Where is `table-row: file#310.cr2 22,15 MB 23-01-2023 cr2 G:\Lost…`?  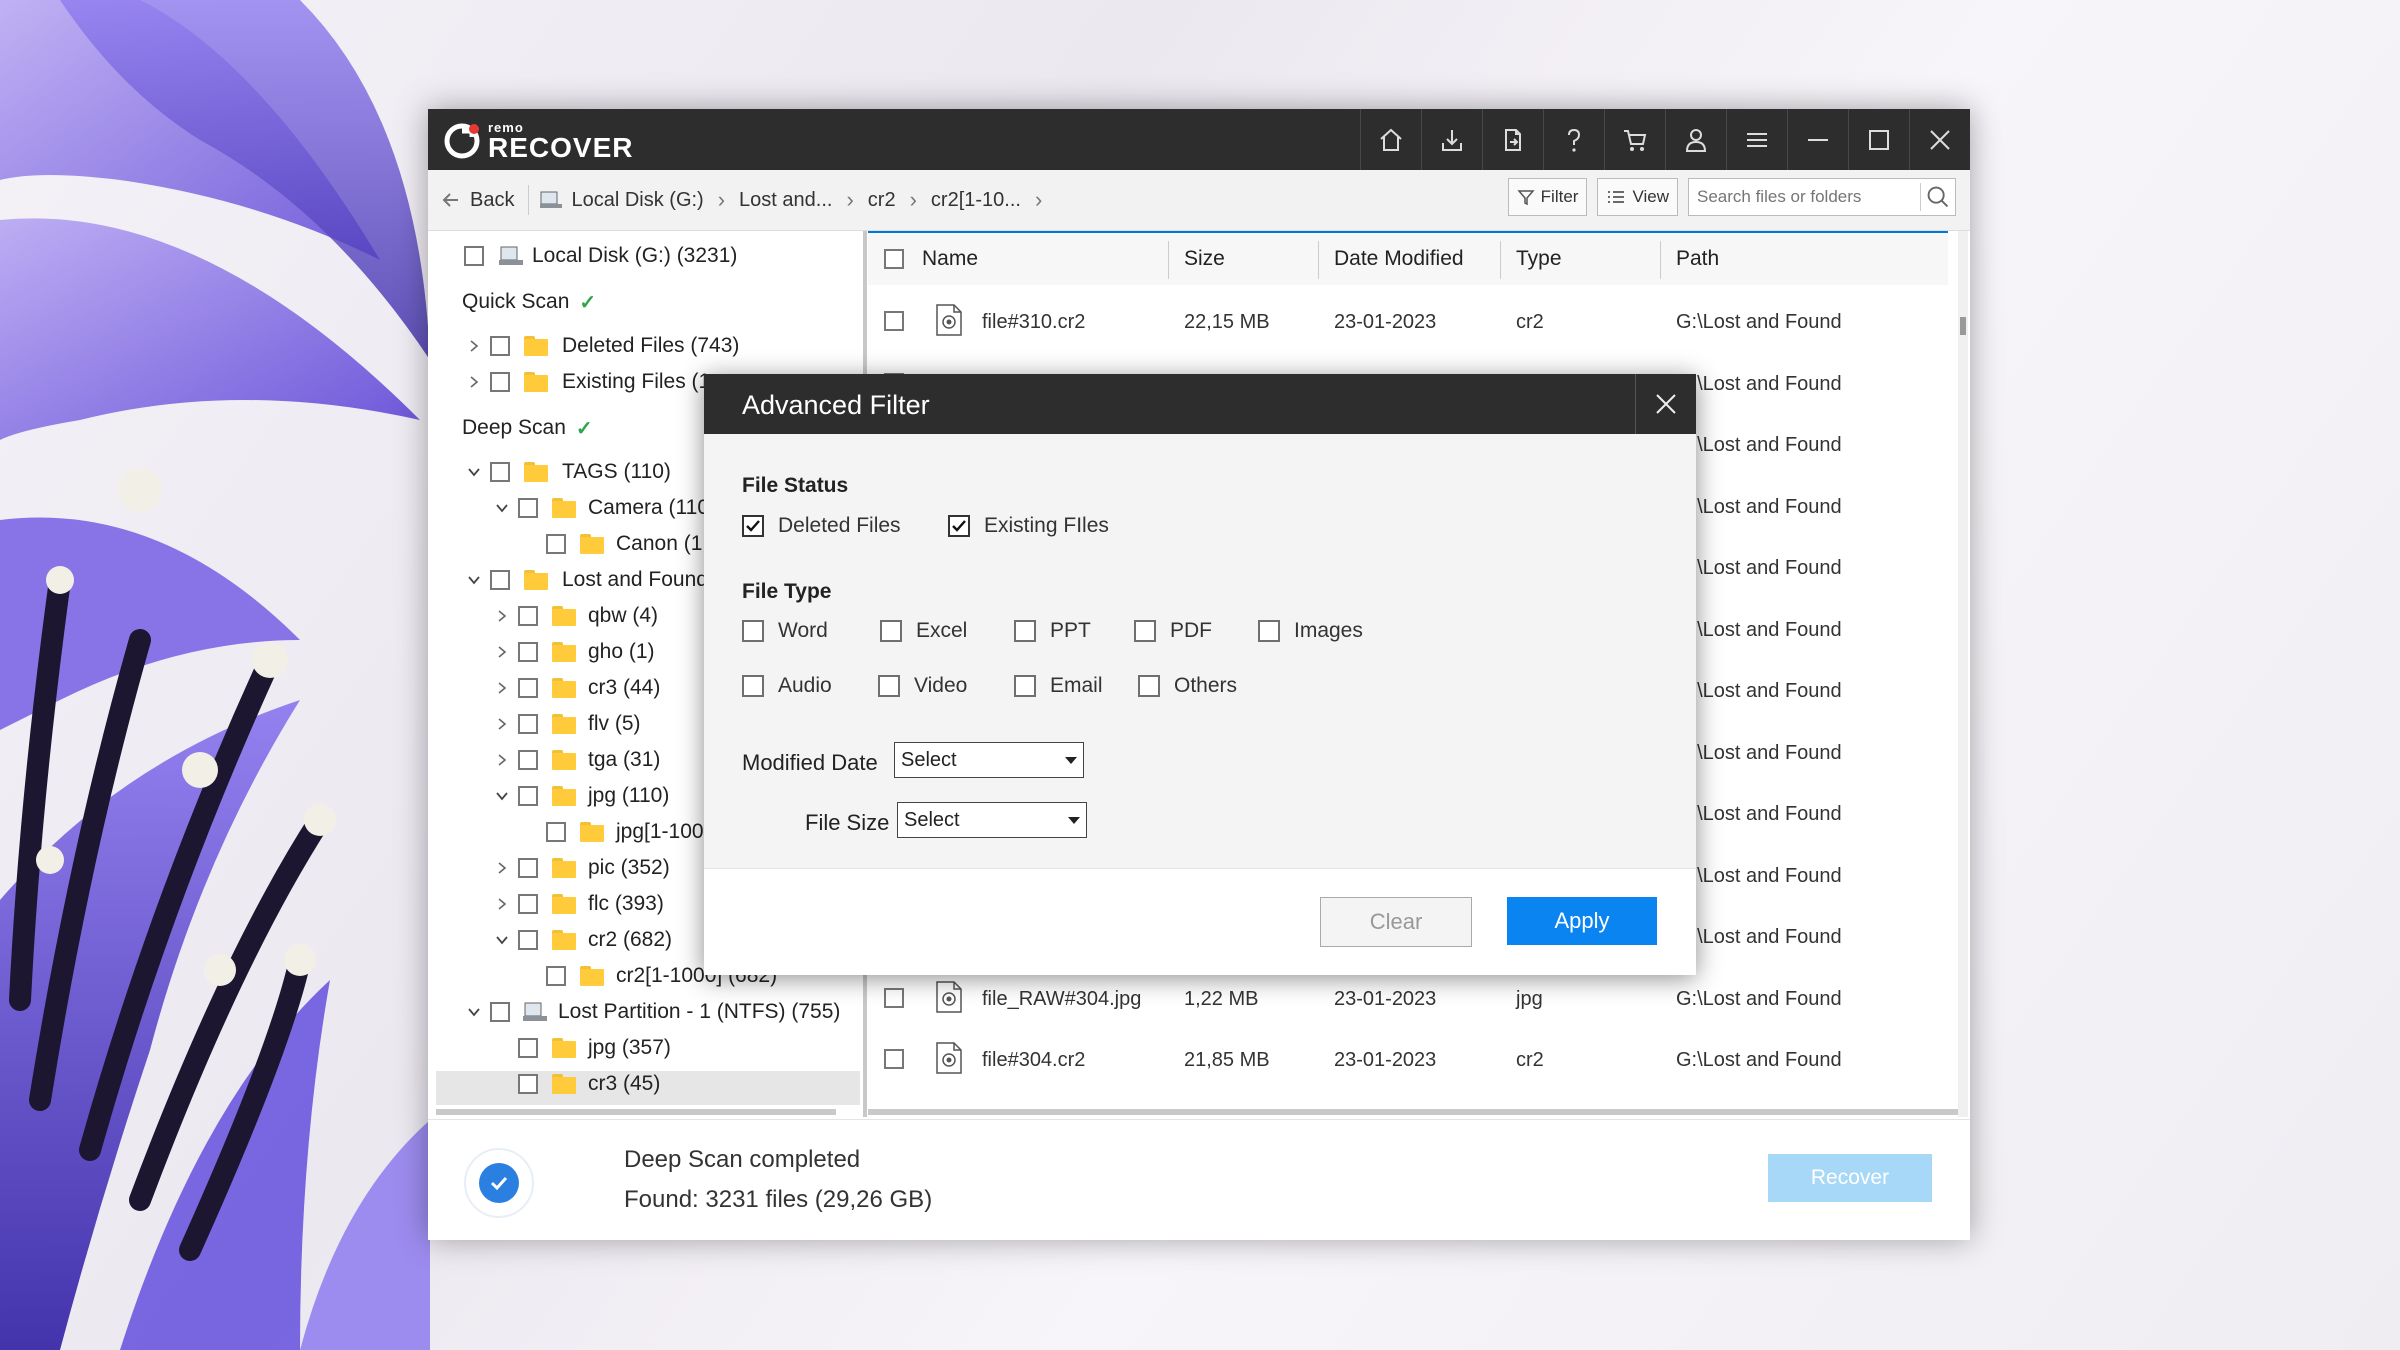
table-row: file#310.cr2 22,15 MB 23-01-2023 cr2 G:\Lost… is located at coordinates (1408, 321).